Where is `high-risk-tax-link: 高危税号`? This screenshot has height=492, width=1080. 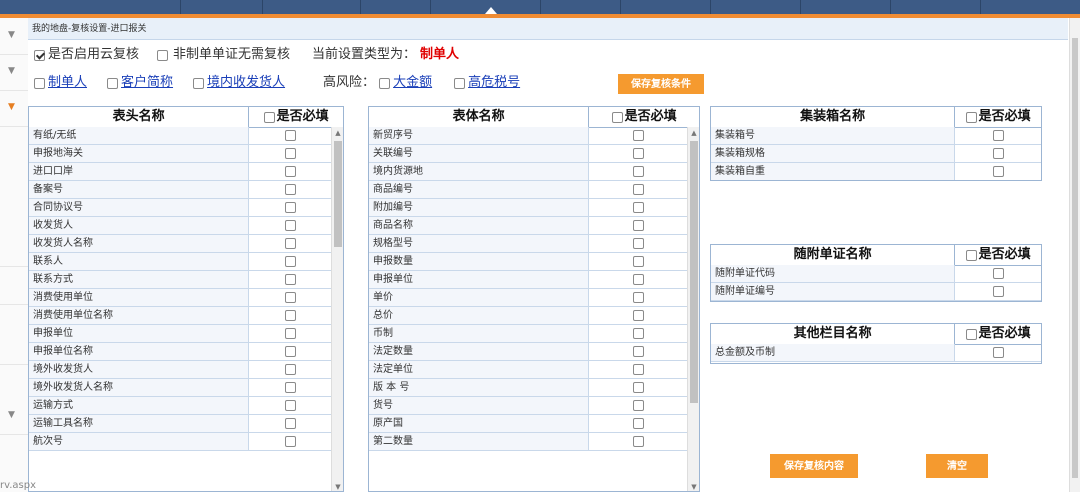
high-risk-tax-link: 高危税号 is located at coordinates (494, 83).